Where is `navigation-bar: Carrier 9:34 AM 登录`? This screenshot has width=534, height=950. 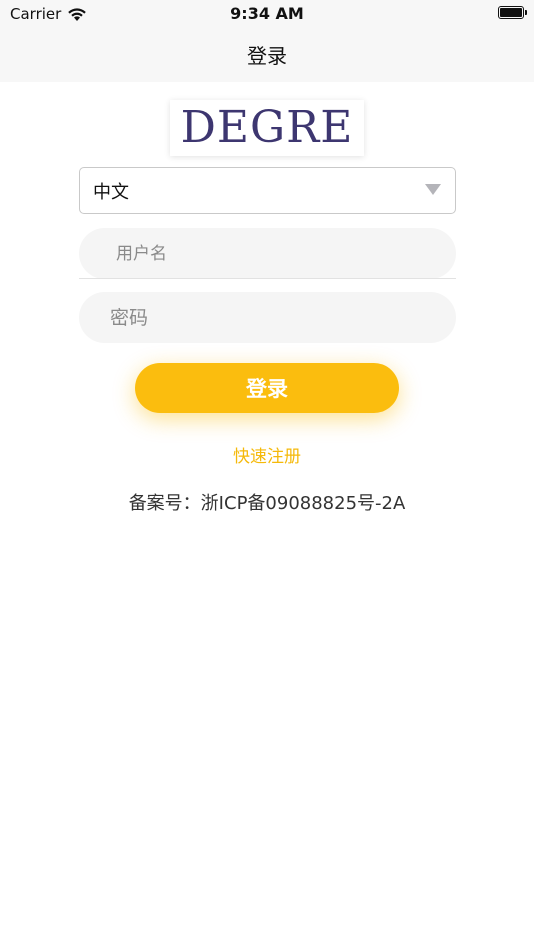
navigation-bar: Carrier 9:34 AM 登录 is located at coordinates (267, 41).